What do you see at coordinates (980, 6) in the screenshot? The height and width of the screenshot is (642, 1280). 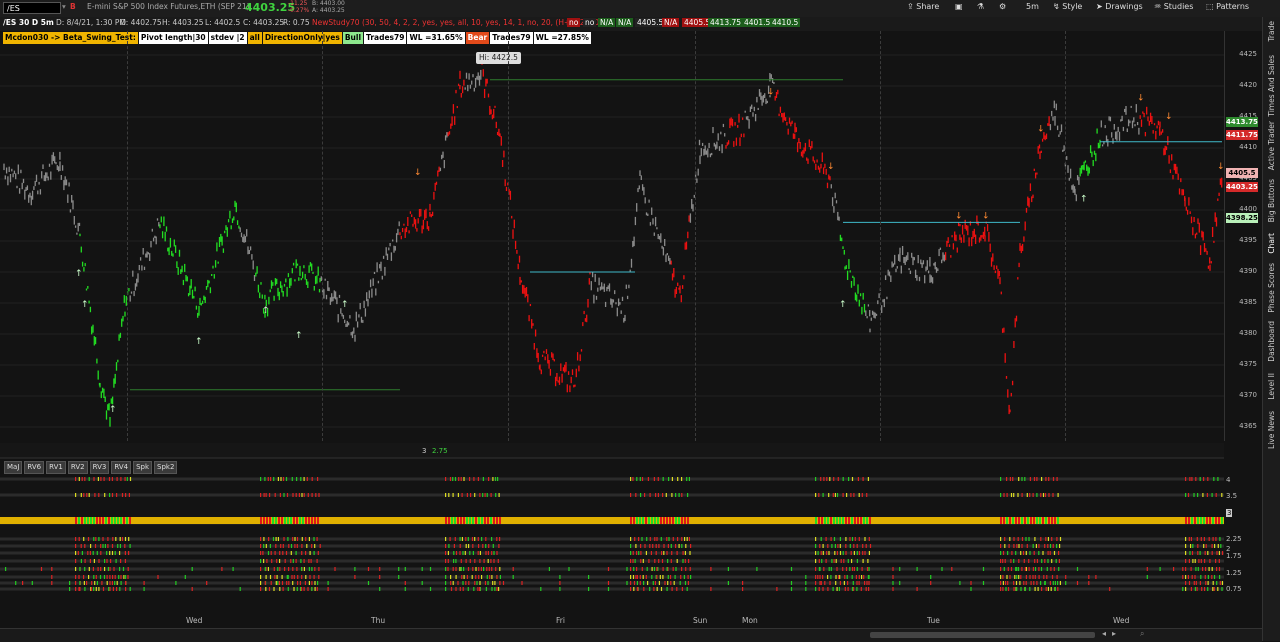 I see `flask-icon: ⚗` at bounding box center [980, 6].